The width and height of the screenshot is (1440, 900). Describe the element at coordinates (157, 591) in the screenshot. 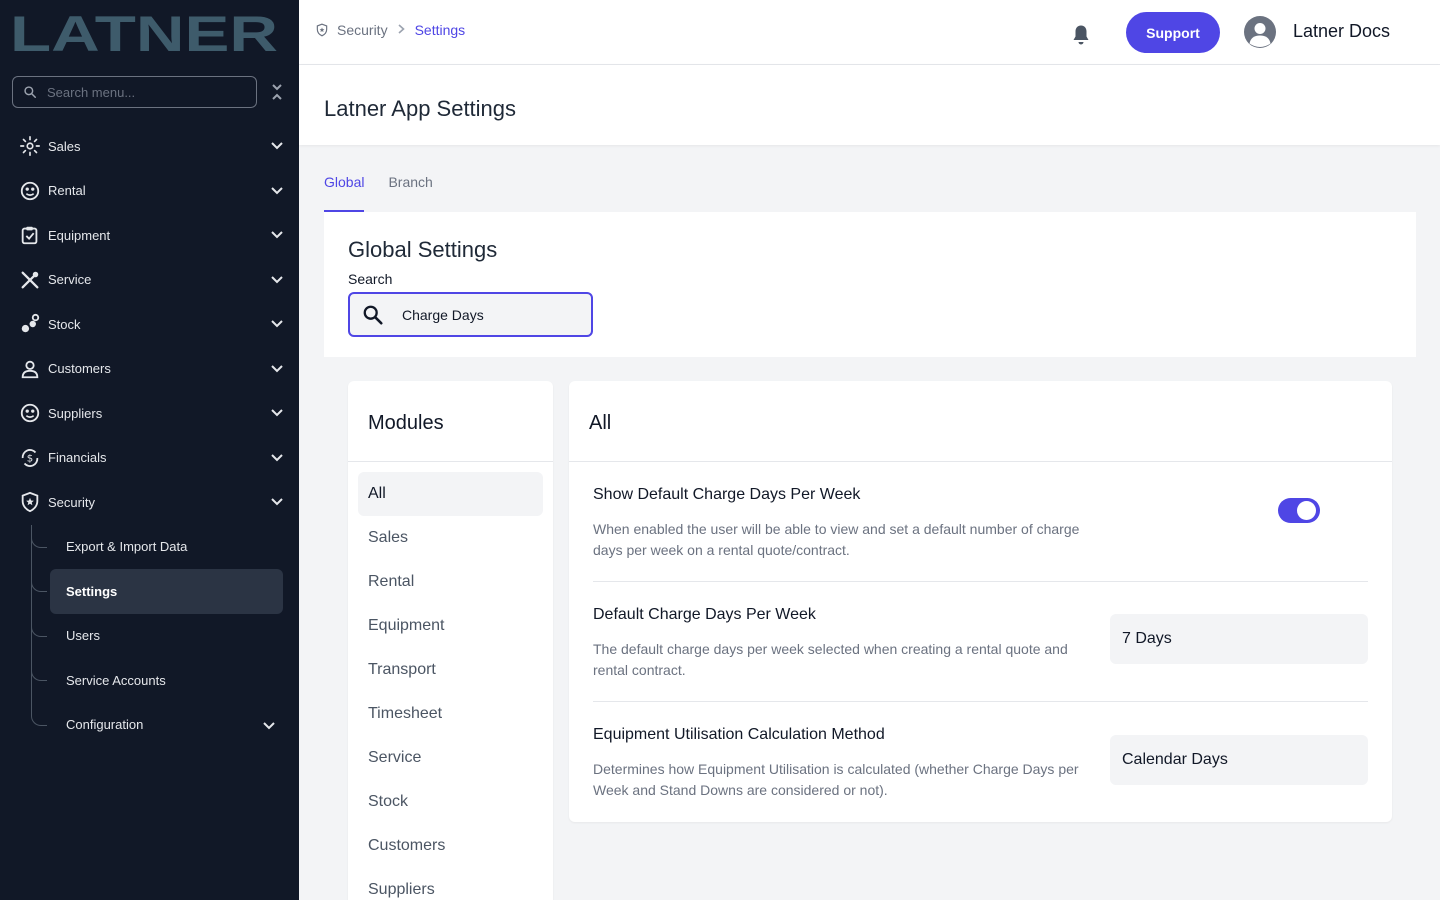

I see `sidebar-subitem-settings: Settings` at that location.